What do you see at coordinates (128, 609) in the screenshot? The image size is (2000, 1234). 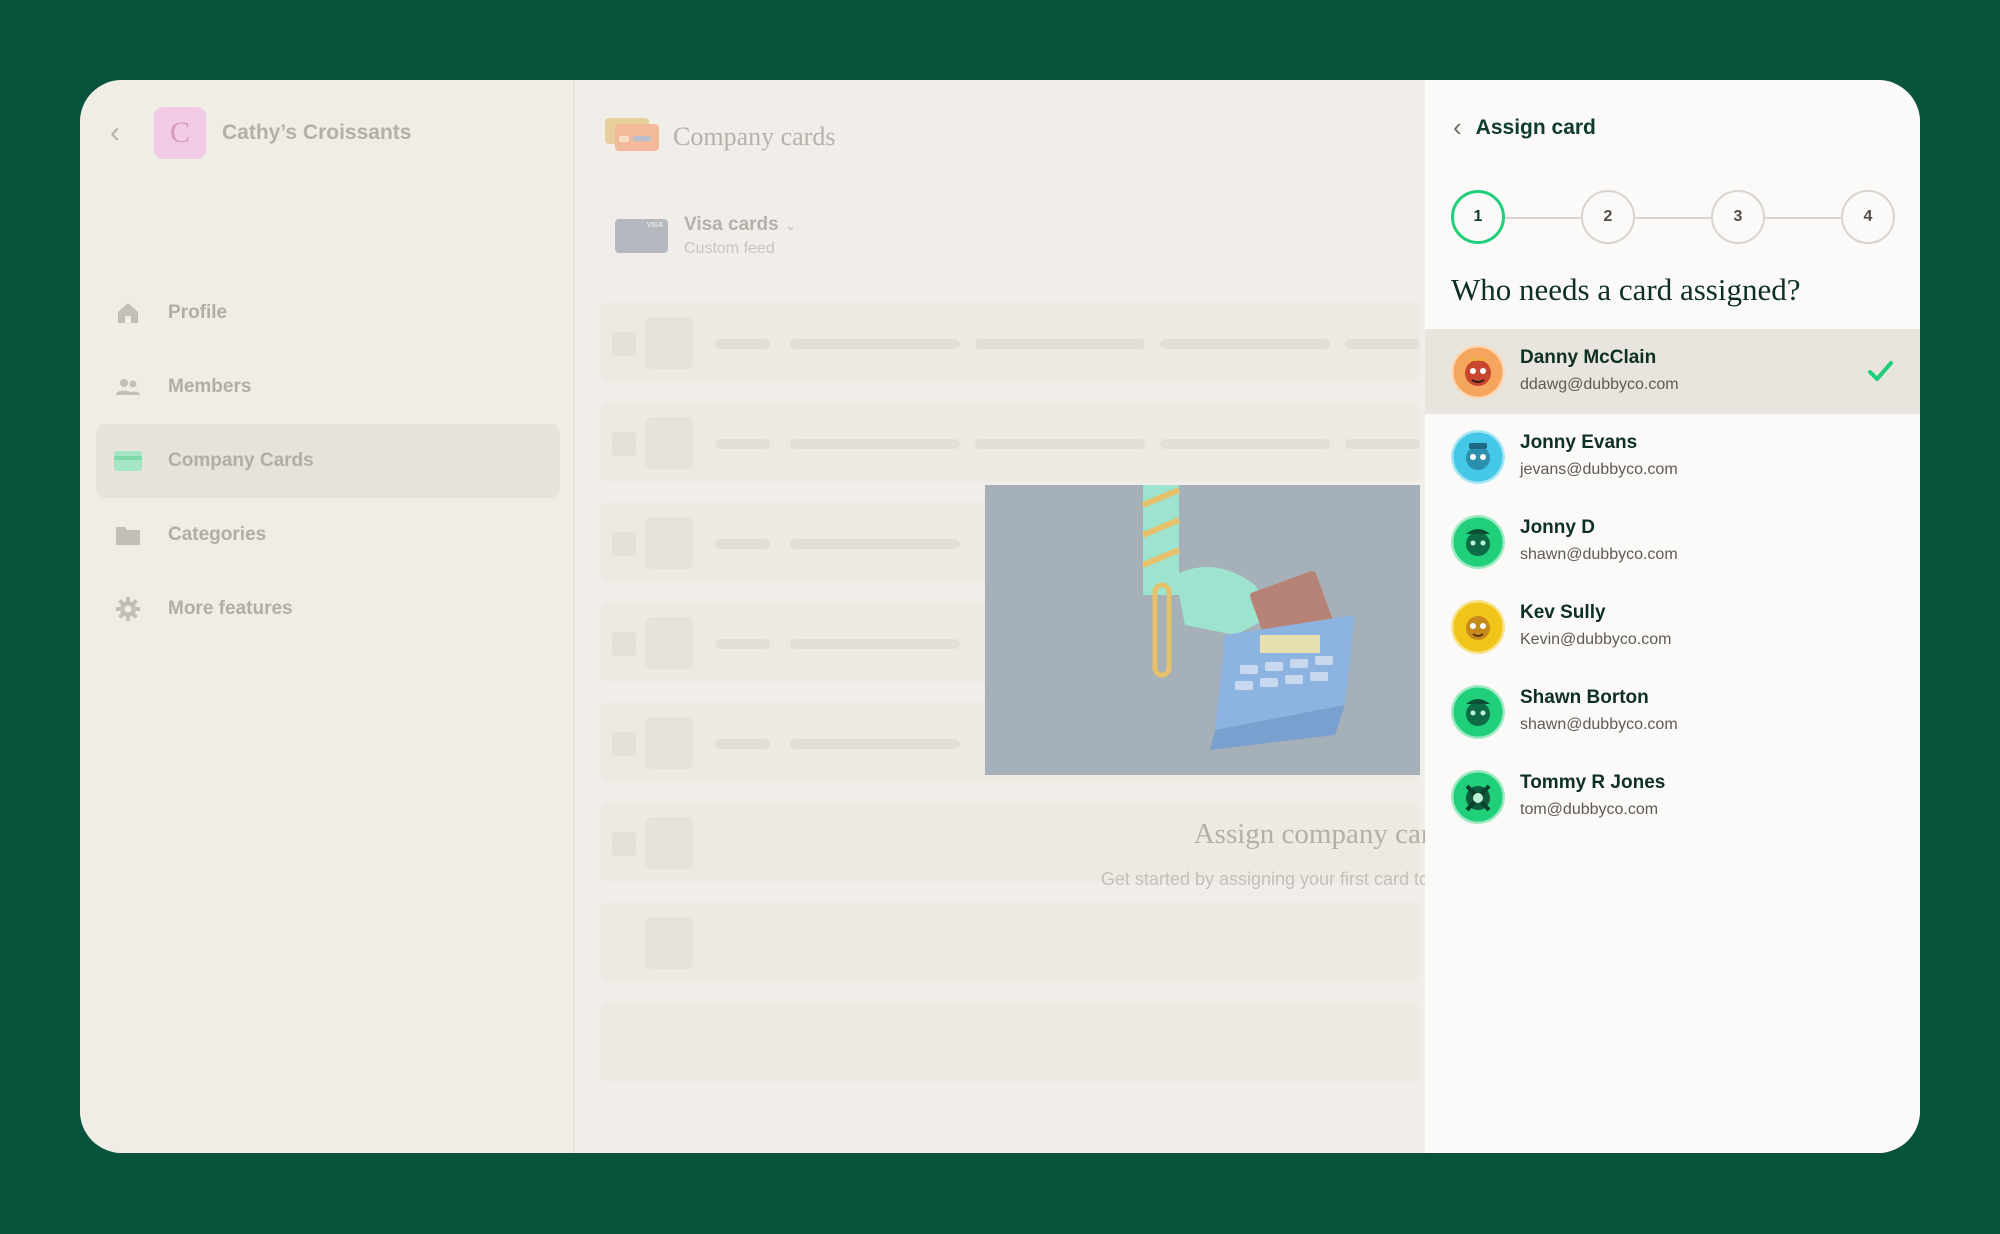 I see `gear-icon` at bounding box center [128, 609].